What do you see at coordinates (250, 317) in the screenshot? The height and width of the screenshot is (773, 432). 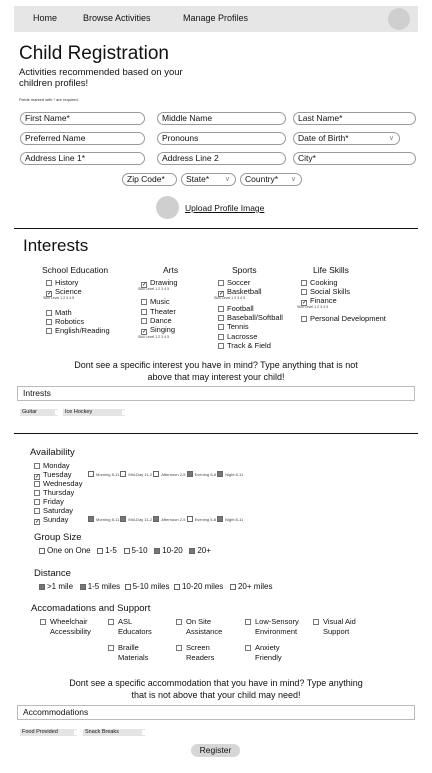 I see `interest-baseball-softball: Baseball/Softball` at bounding box center [250, 317].